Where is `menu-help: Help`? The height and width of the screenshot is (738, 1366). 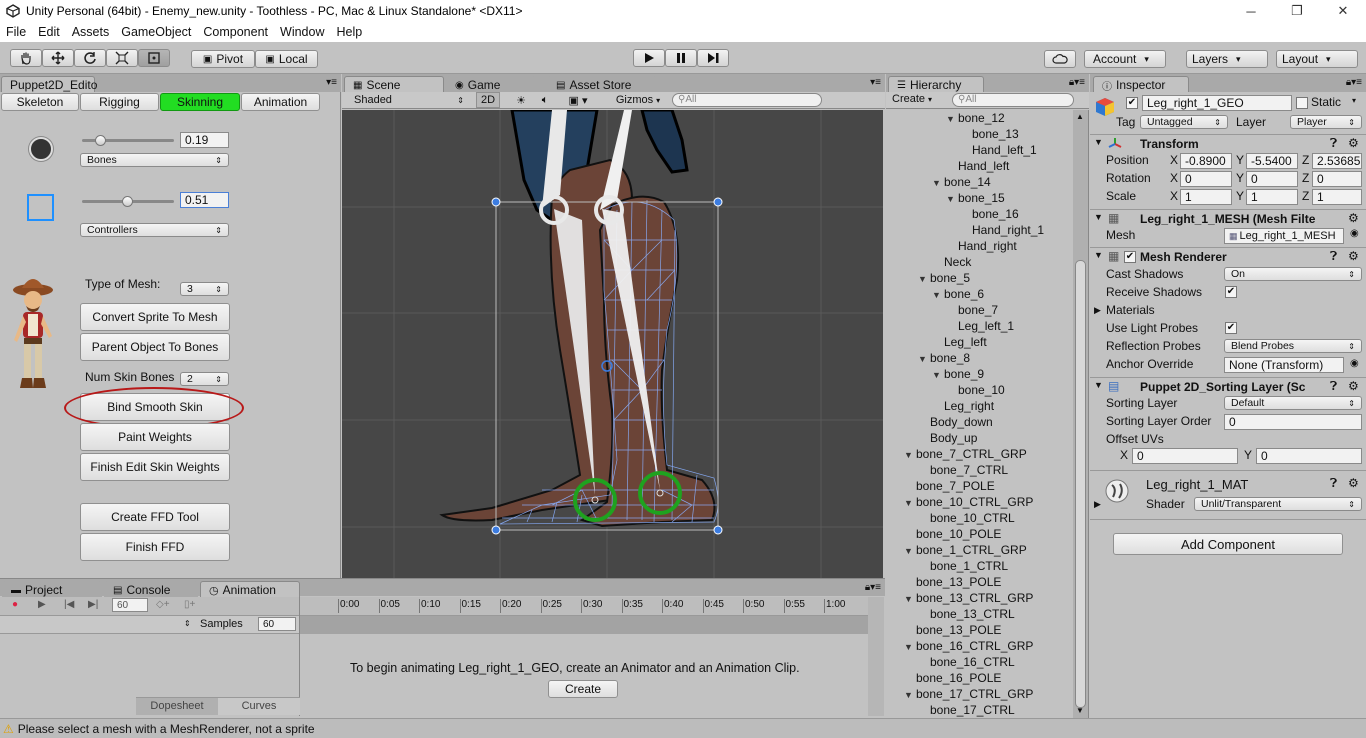
menu-help: Help is located at coordinates (349, 32).